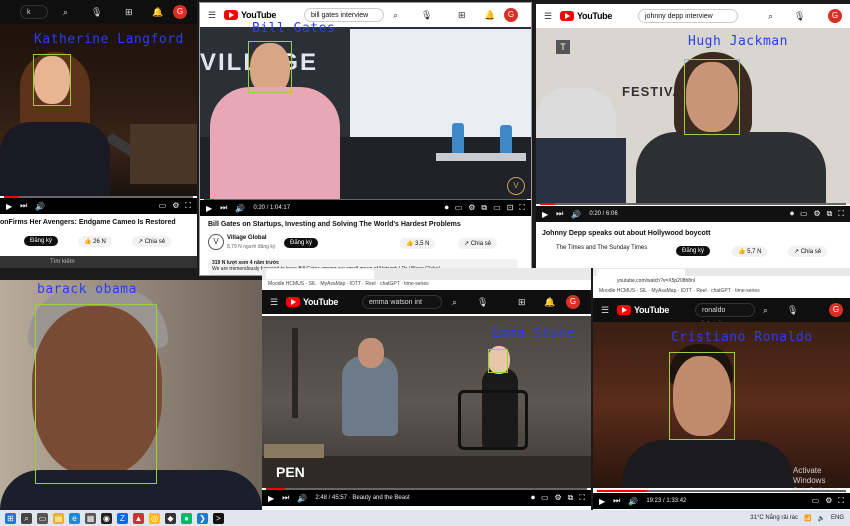 This screenshot has width=850, height=526. What do you see at coordinates (510, 208) in the screenshot?
I see `cast-icon: ⊡` at bounding box center [510, 208].